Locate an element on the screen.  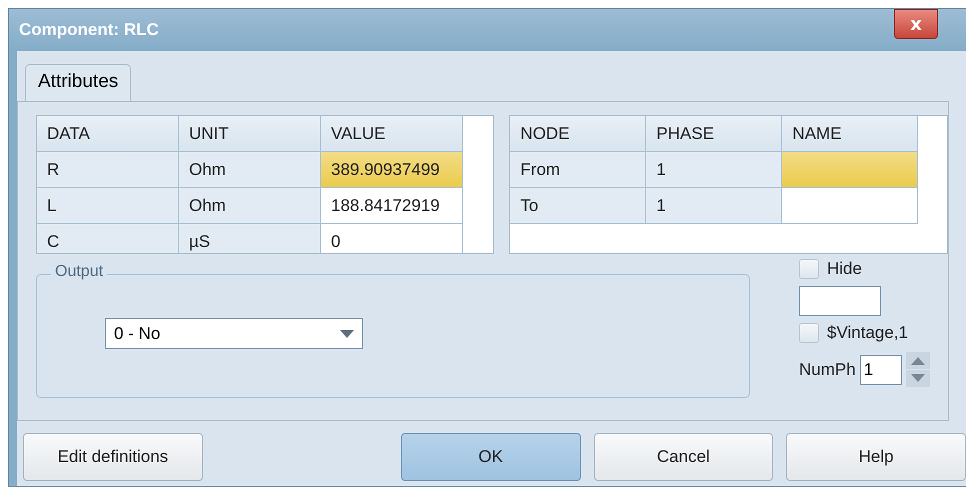
table-cell: From is located at coordinates (578, 170).